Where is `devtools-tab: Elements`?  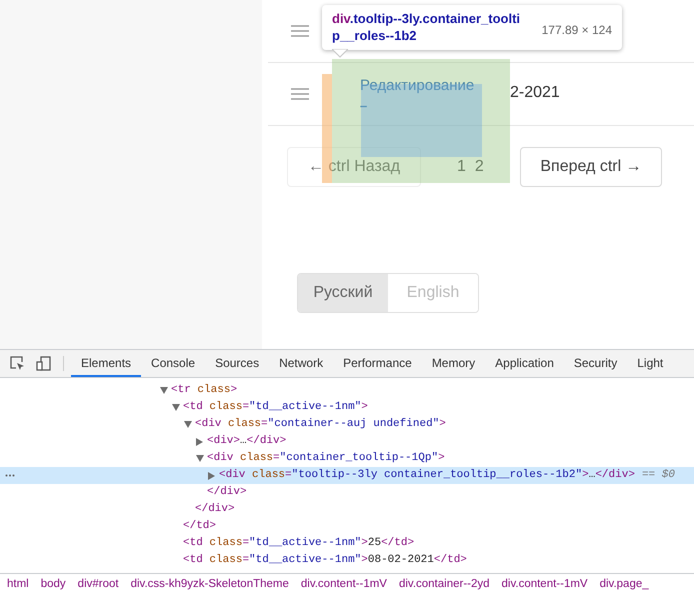
devtools-tab: Elements is located at coordinates (106, 363).